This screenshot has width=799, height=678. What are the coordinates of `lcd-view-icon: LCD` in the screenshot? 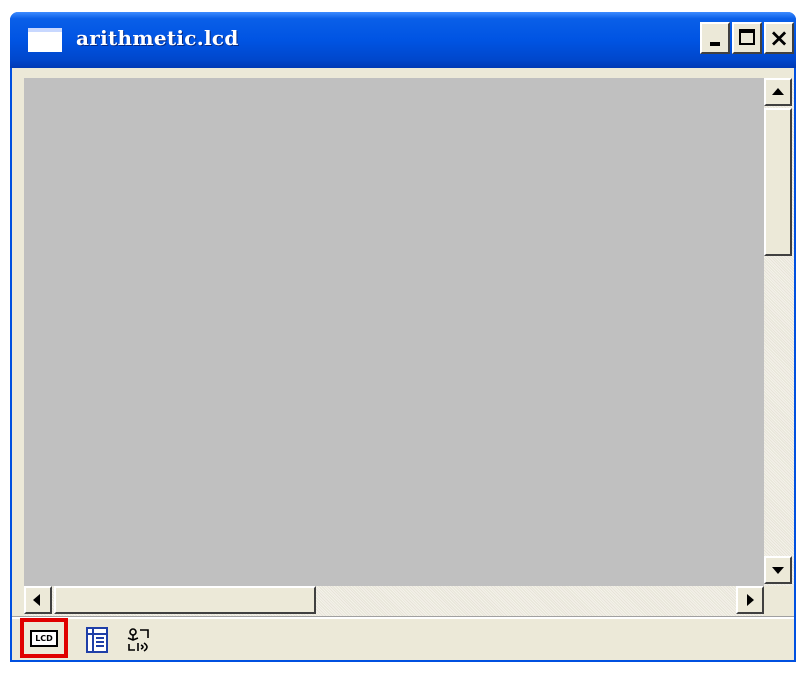 It's located at (44, 638).